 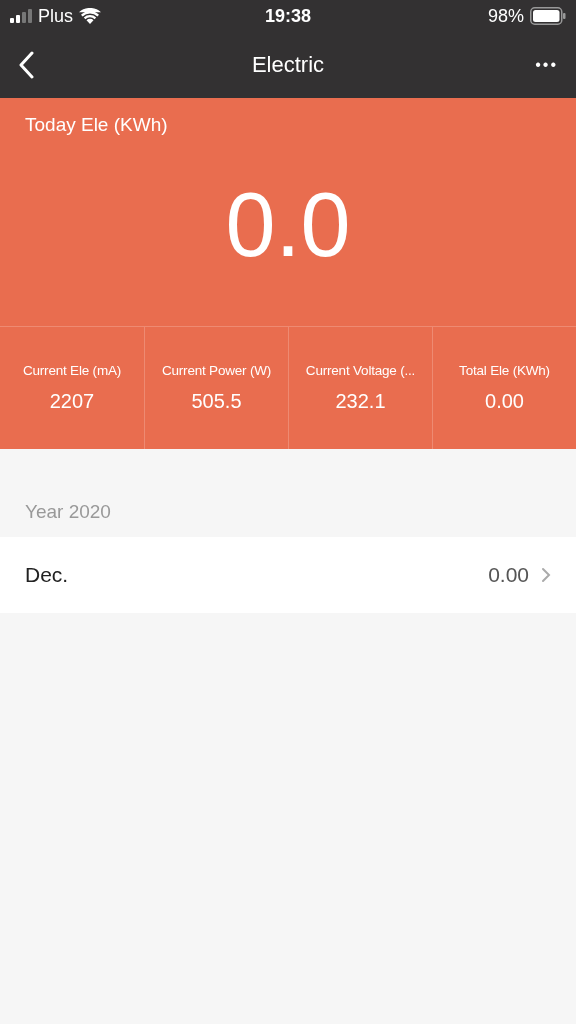 I want to click on stat-value: 0.00, so click(x=504, y=401).